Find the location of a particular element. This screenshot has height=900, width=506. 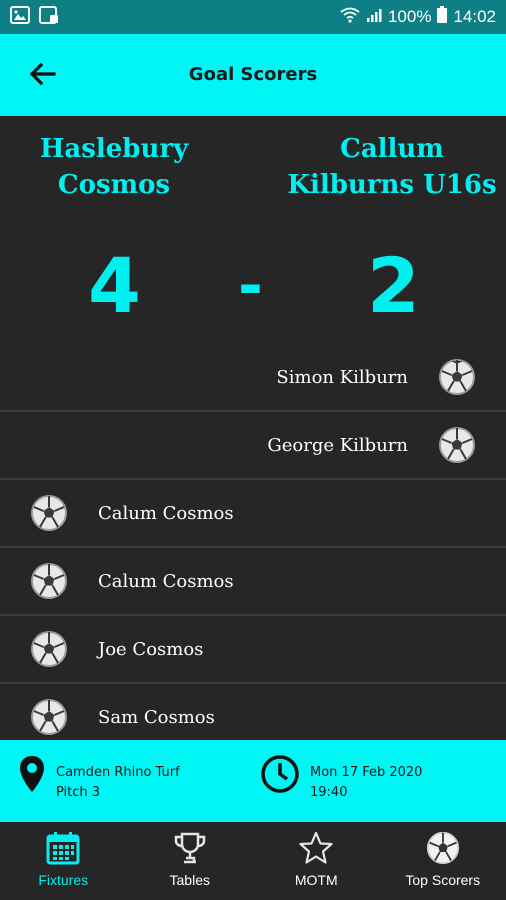

status-bar-right: 100% 14:02 is located at coordinates (418, 17).